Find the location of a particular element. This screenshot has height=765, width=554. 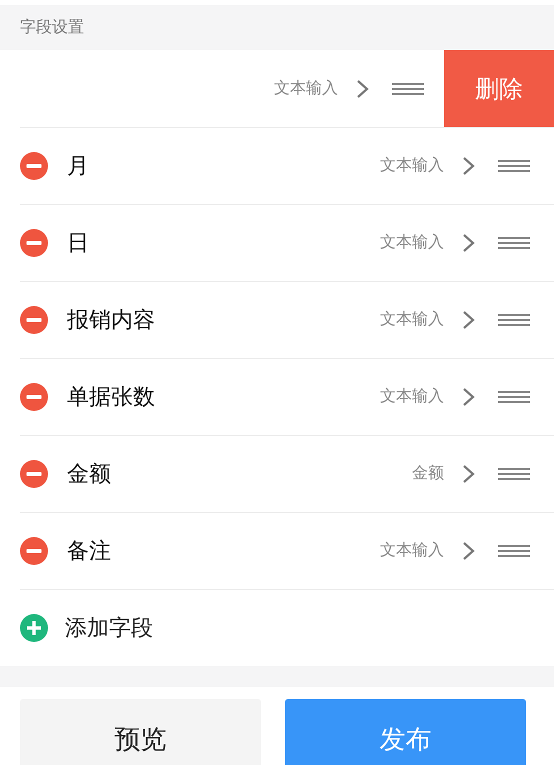

add-icon is located at coordinates (34, 628).